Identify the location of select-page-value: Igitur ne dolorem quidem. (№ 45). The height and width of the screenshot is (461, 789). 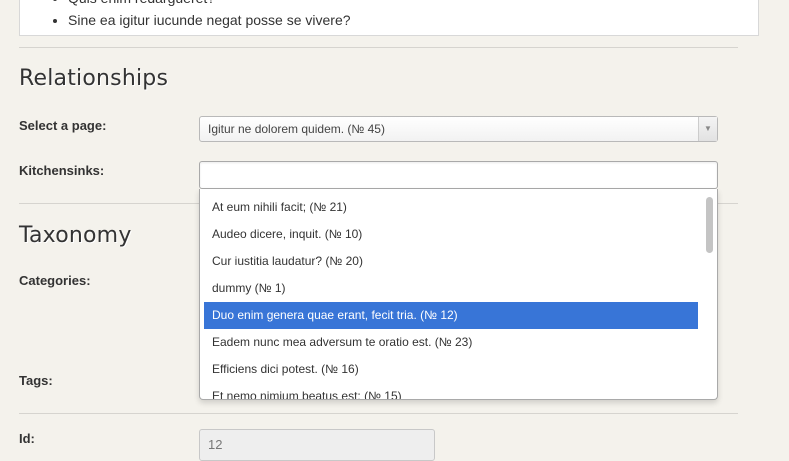
(296, 129).